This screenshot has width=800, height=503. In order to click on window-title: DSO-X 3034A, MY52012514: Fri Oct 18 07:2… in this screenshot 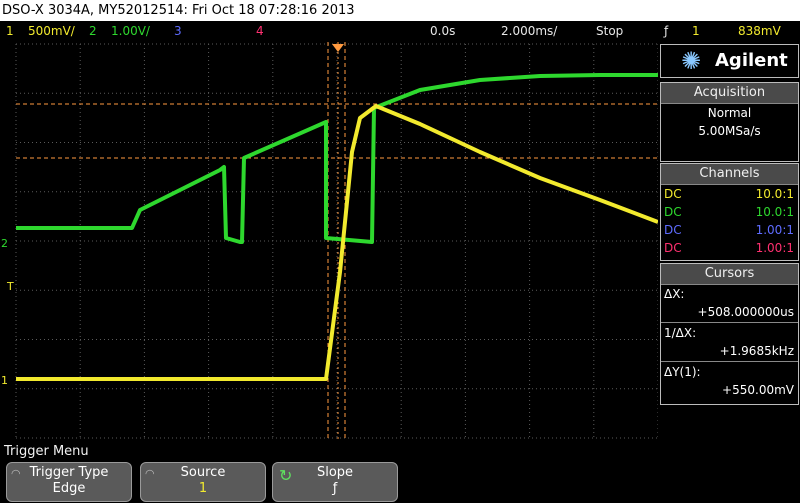, I will do `click(400, 10)`.